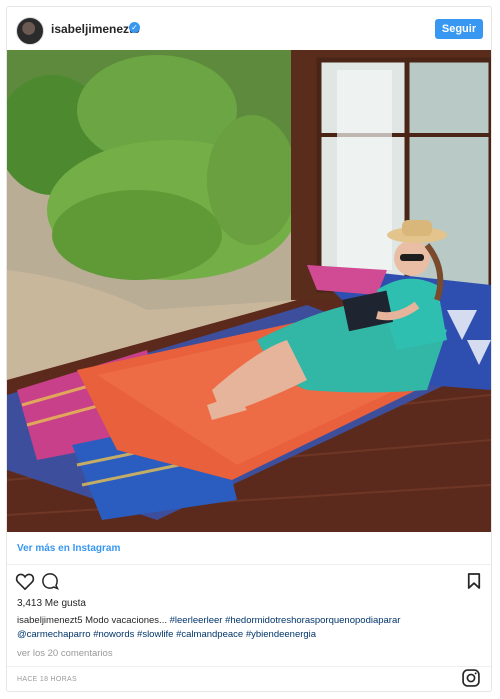 This screenshot has width=500, height=699. What do you see at coordinates (196, 620) in the screenshot?
I see `hashtag-link: #leerleerleer` at bounding box center [196, 620].